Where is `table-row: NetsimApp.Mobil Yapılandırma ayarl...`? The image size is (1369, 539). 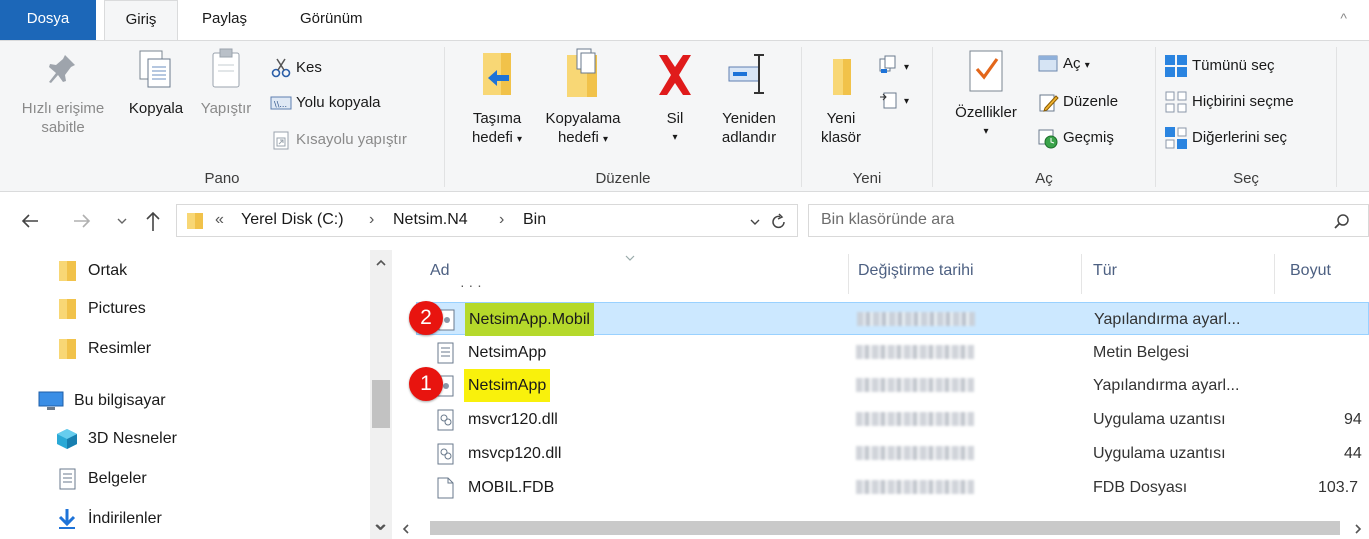 table-row: NetsimApp.Mobil Yapılandırma ayarl... is located at coordinates (892, 319).